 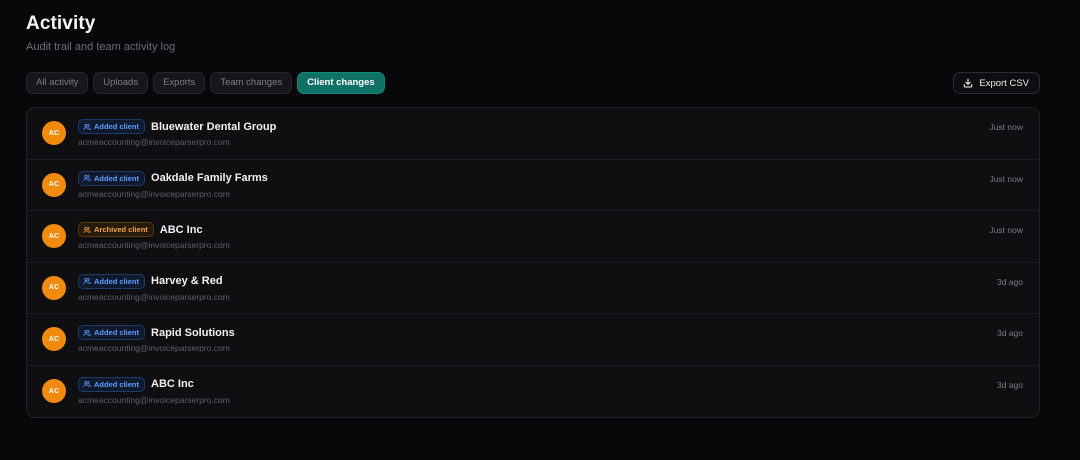 What do you see at coordinates (209, 178) in the screenshot?
I see `client-name: Oakdale Family Farms` at bounding box center [209, 178].